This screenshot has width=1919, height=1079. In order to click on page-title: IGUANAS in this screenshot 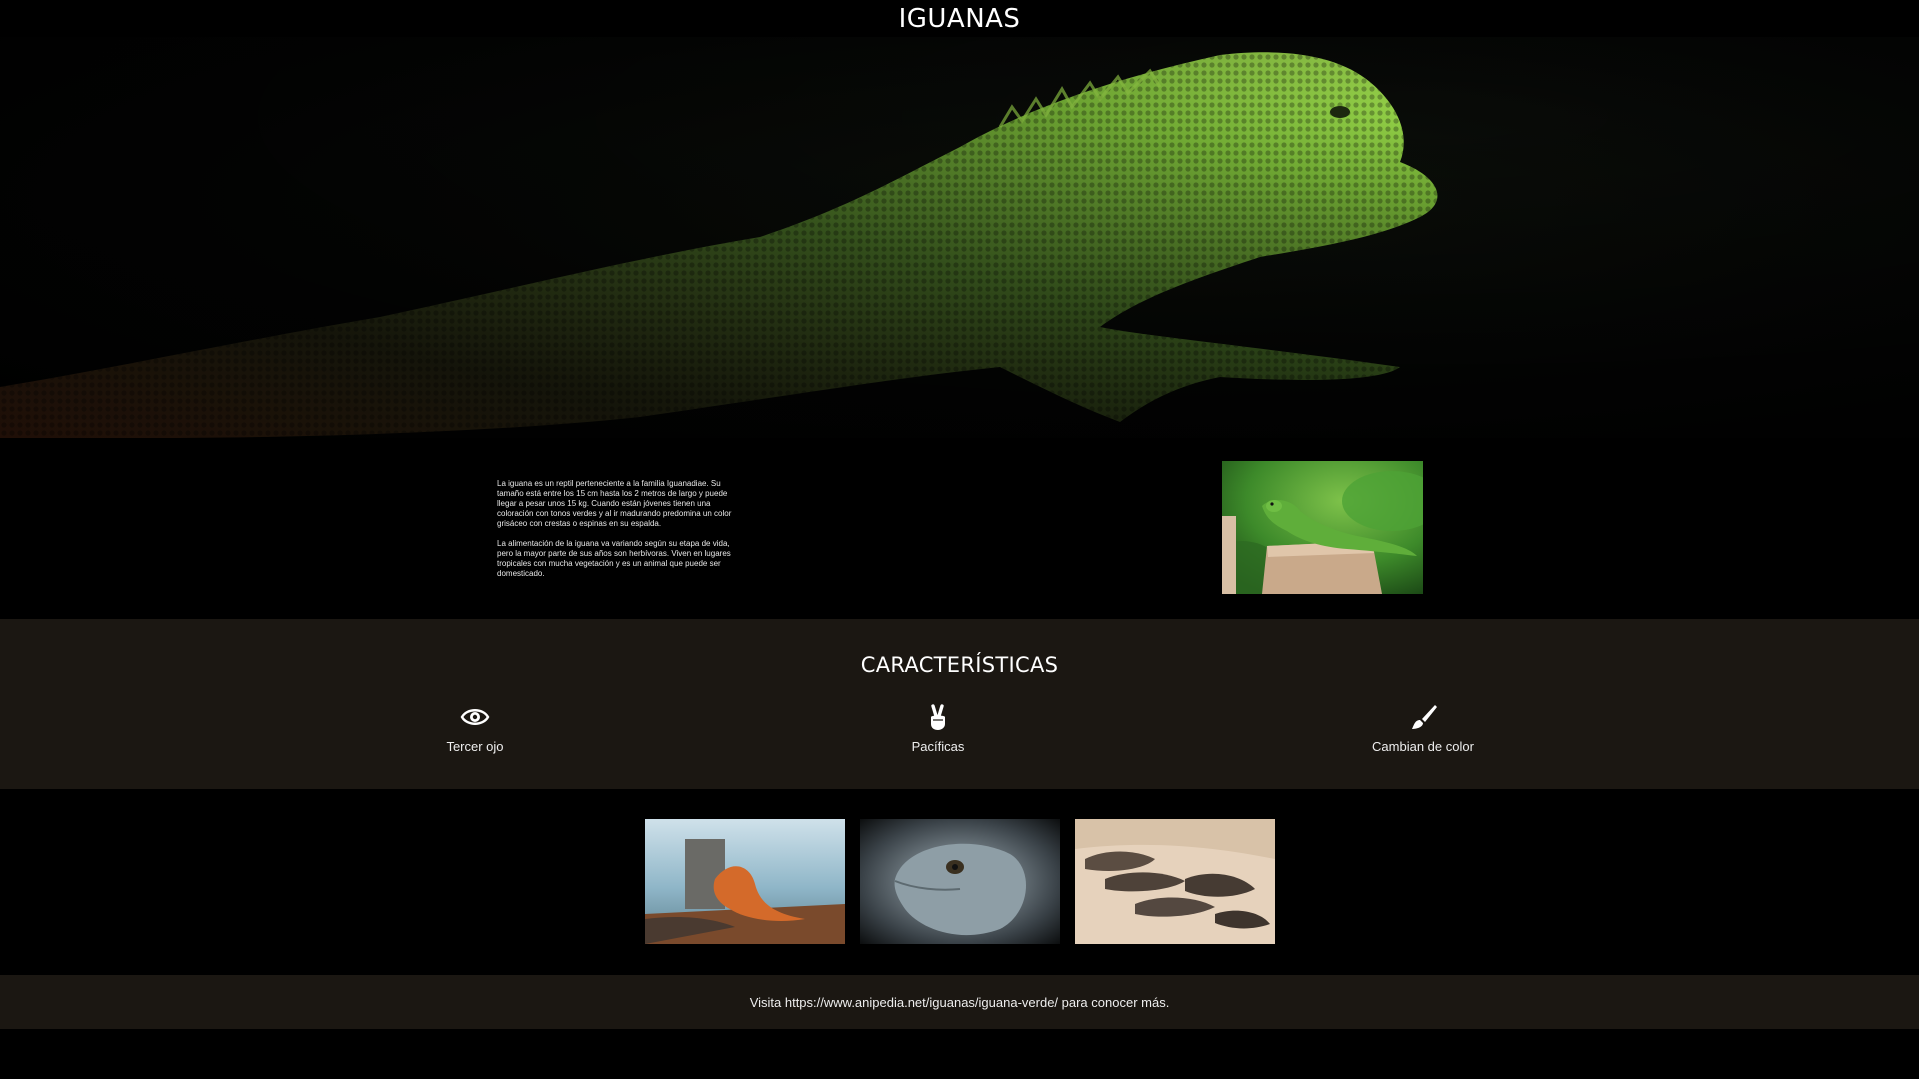, I will do `click(959, 18)`.